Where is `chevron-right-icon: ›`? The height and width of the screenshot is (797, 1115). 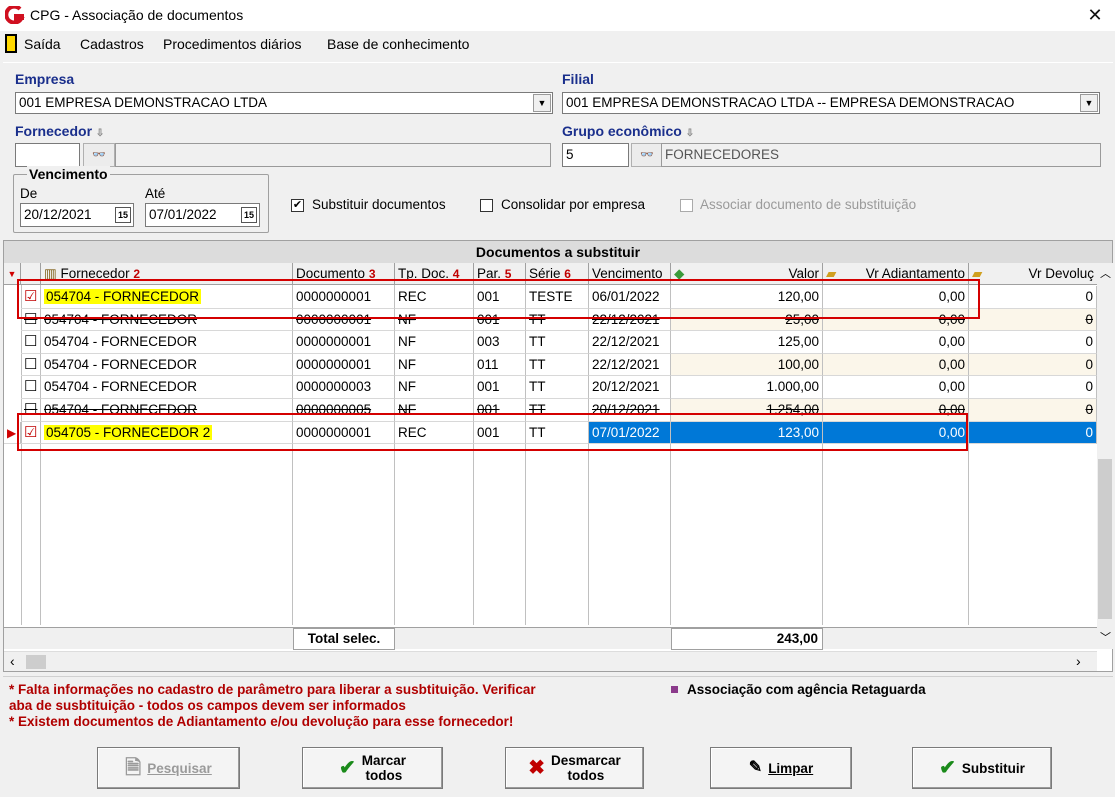 chevron-right-icon: › is located at coordinates (1078, 661).